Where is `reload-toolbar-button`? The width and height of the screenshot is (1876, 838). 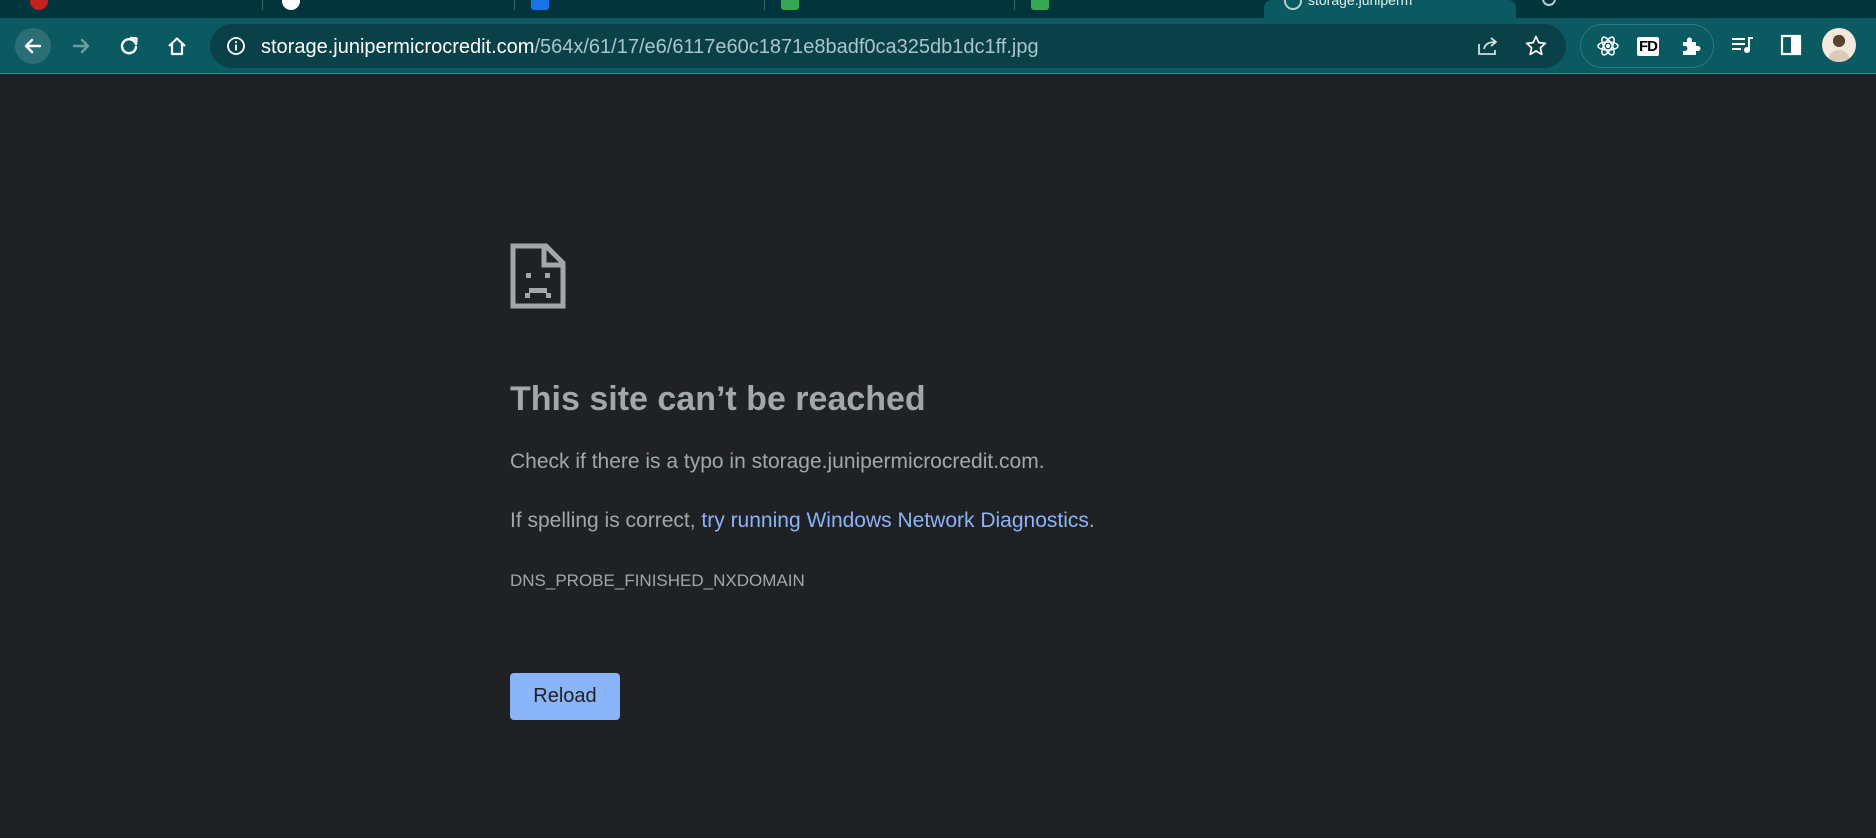 reload-toolbar-button is located at coordinates (129, 46).